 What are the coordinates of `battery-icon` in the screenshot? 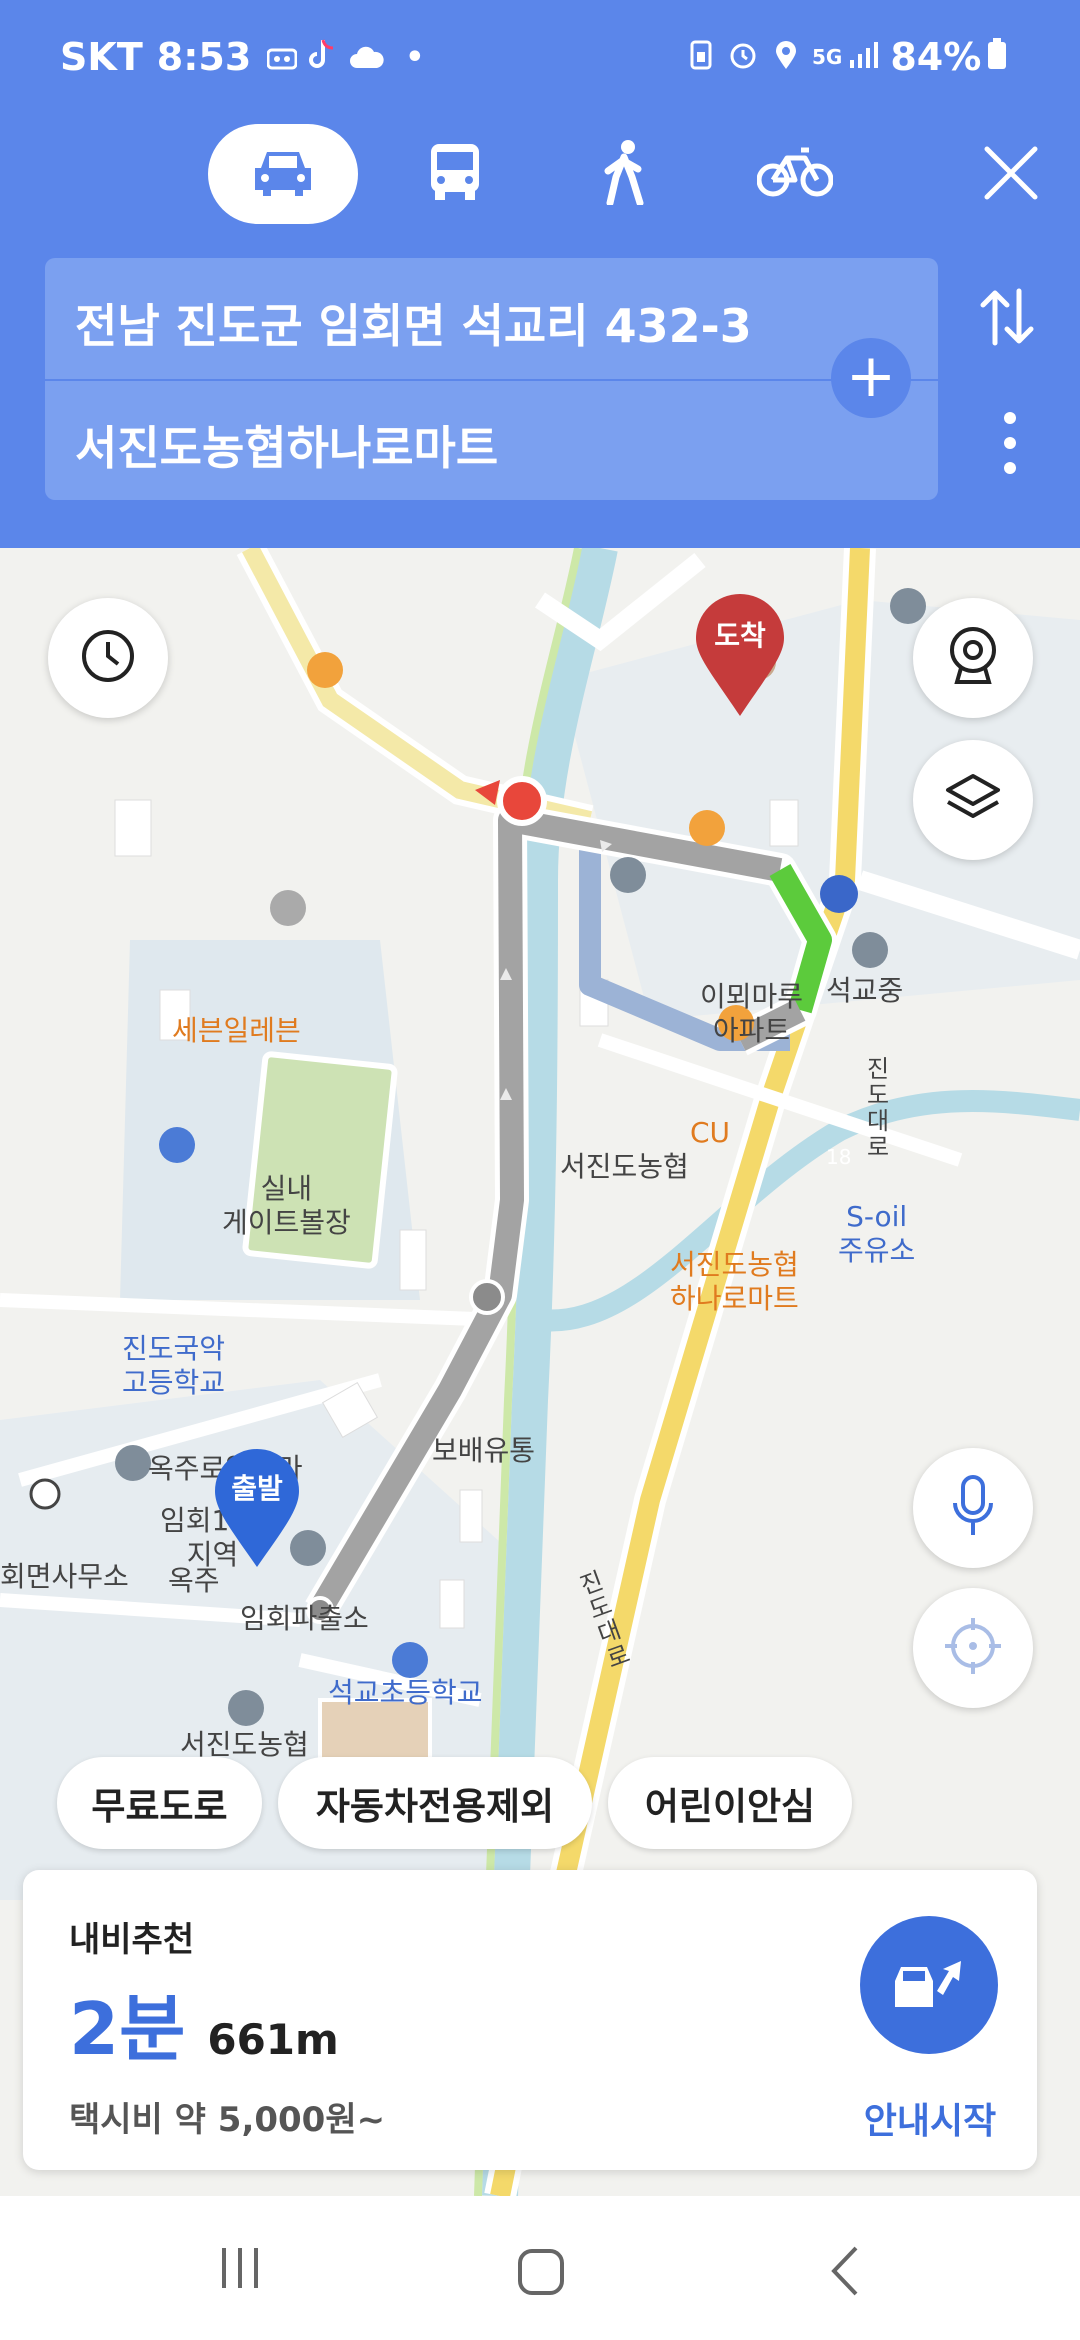 It's located at (997, 57).